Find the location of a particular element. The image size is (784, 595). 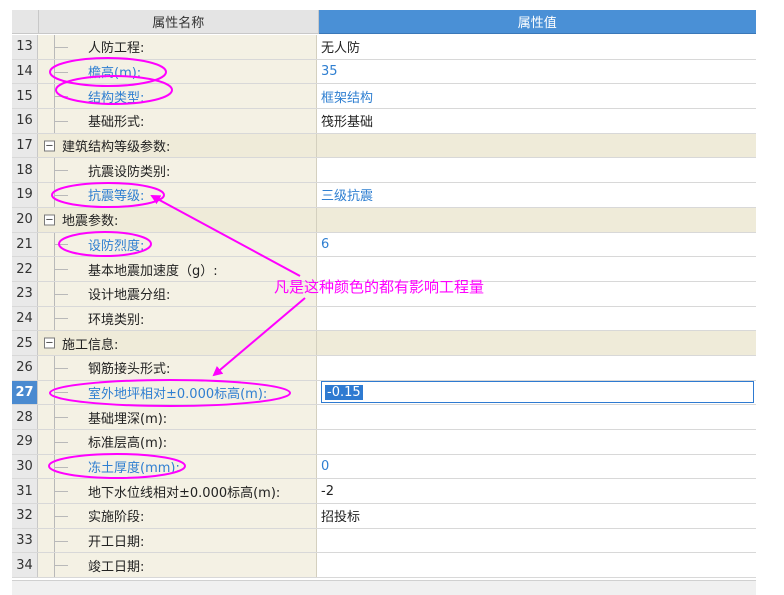

header-property-value: 属性值 is located at coordinates (537, 22).